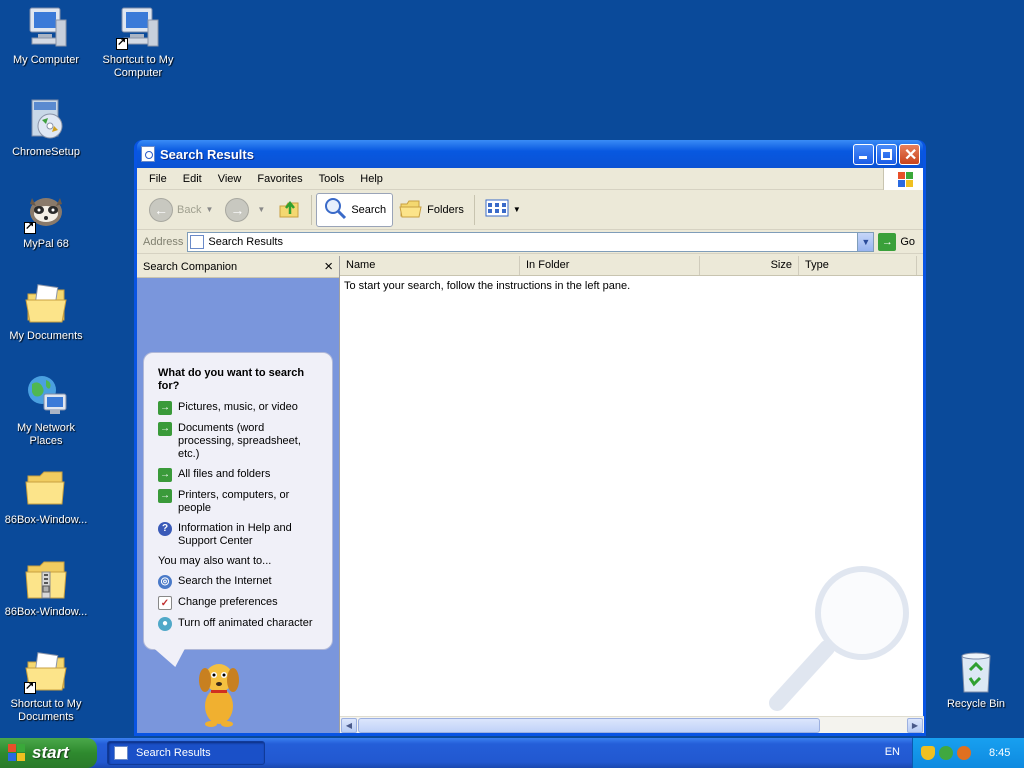 Image resolution: width=1024 pixels, height=768 pixels. I want to click on forward-button: → ▼, so click(245, 210).